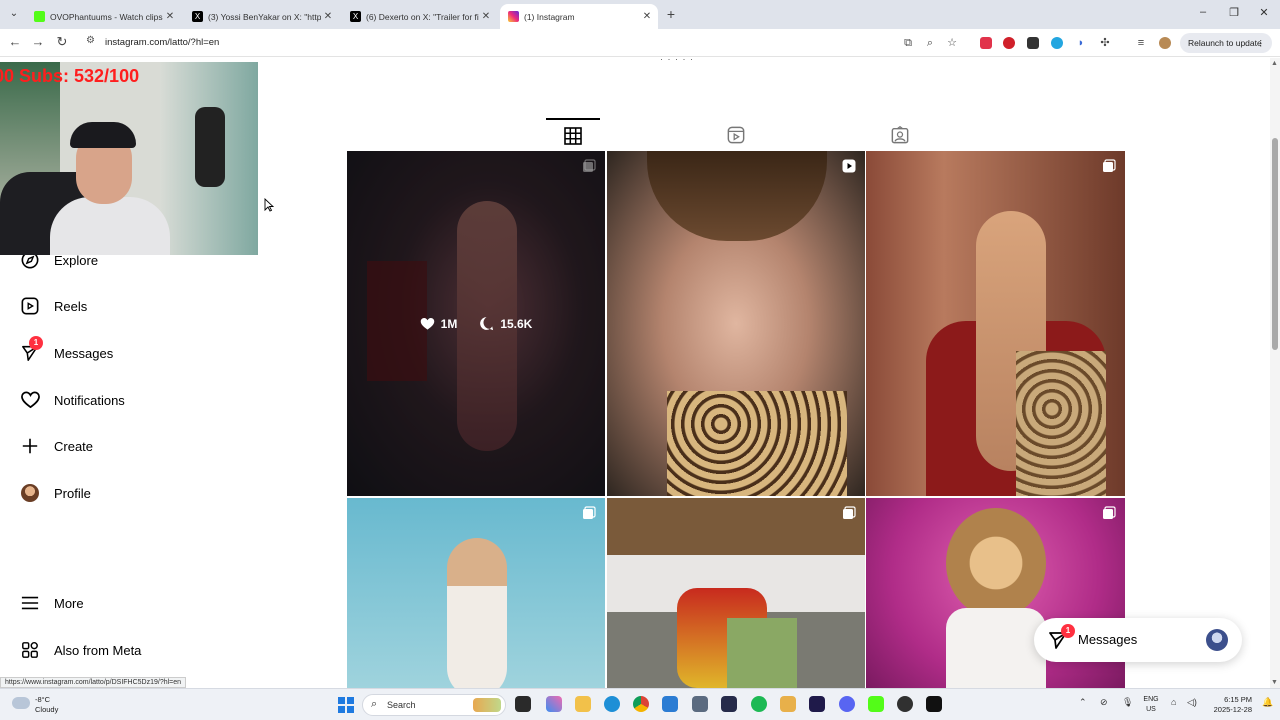 The image size is (1280, 720). What do you see at coordinates (1274, 682) in the screenshot?
I see `scroll-down-arrow-icon: ▼` at bounding box center [1274, 682].